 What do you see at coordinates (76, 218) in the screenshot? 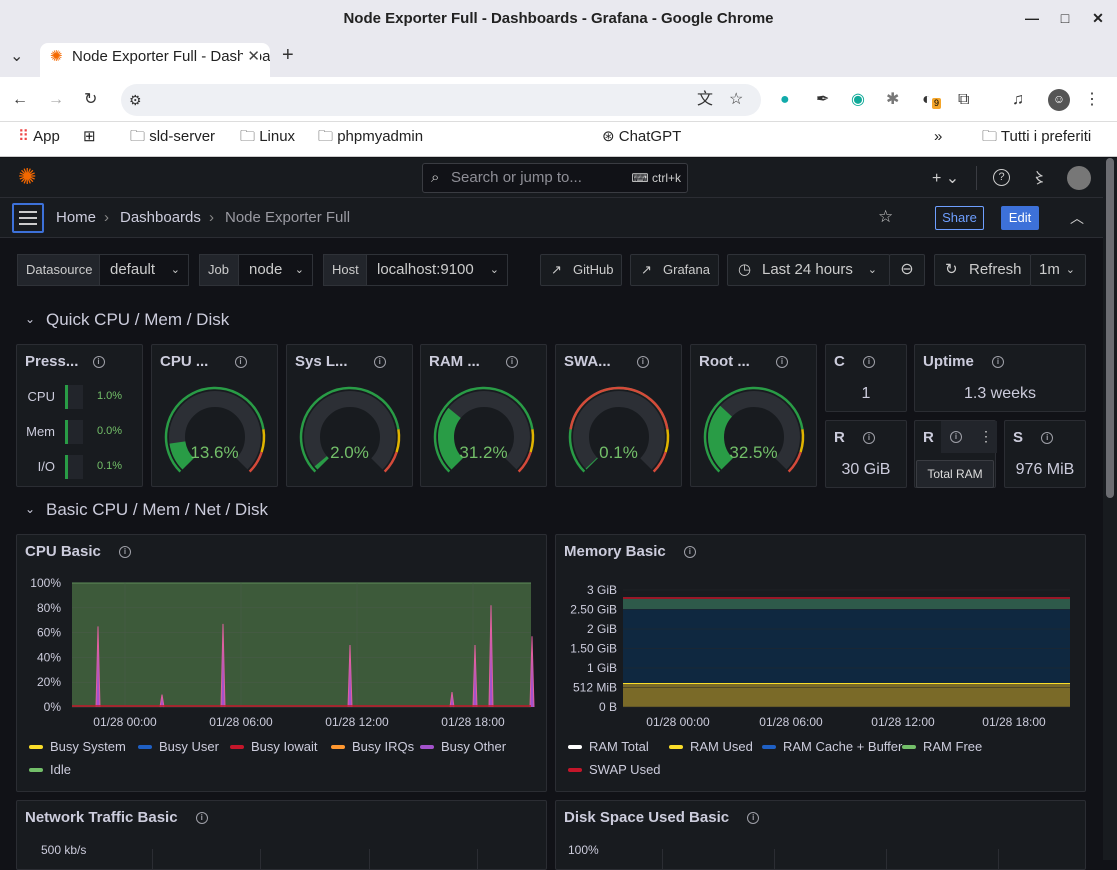
I see `breadcrumb-home: Home` at bounding box center [76, 218].